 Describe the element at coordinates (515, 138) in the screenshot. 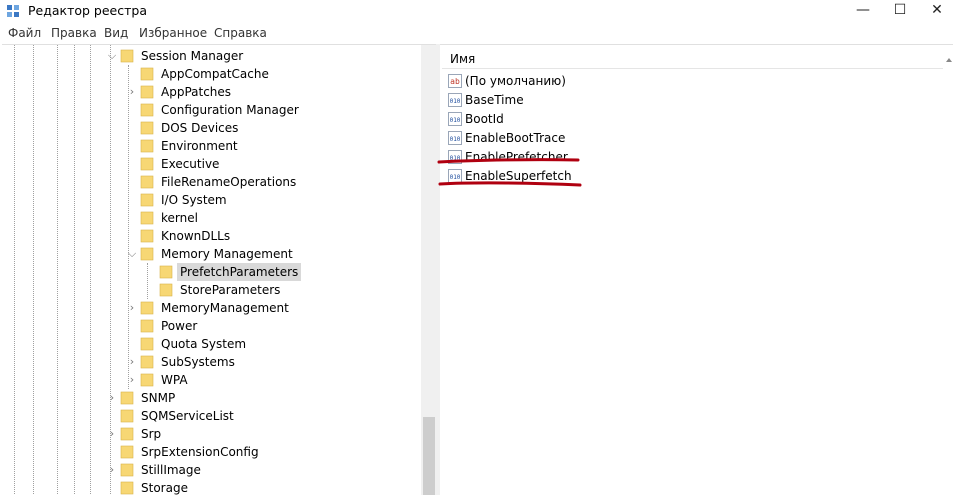

I see `value-name: EnableBootTrace` at that location.